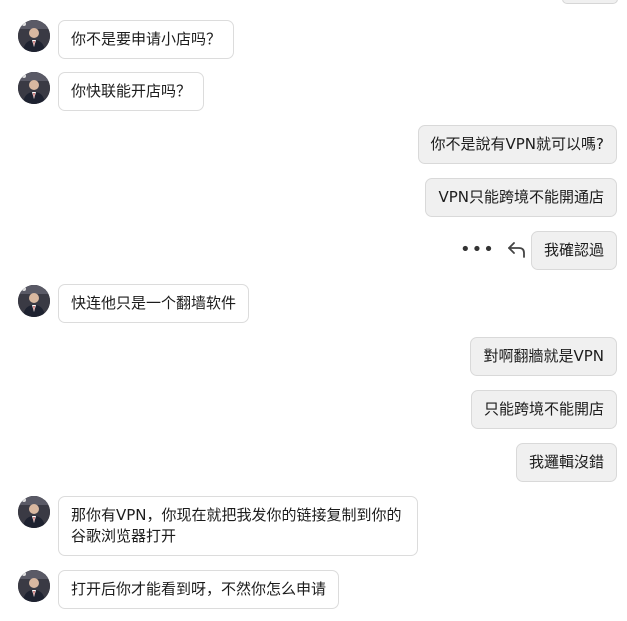 The height and width of the screenshot is (621, 627). Describe the element at coordinates (517, 250) in the screenshot. I see `reply-arrow-icon` at that location.